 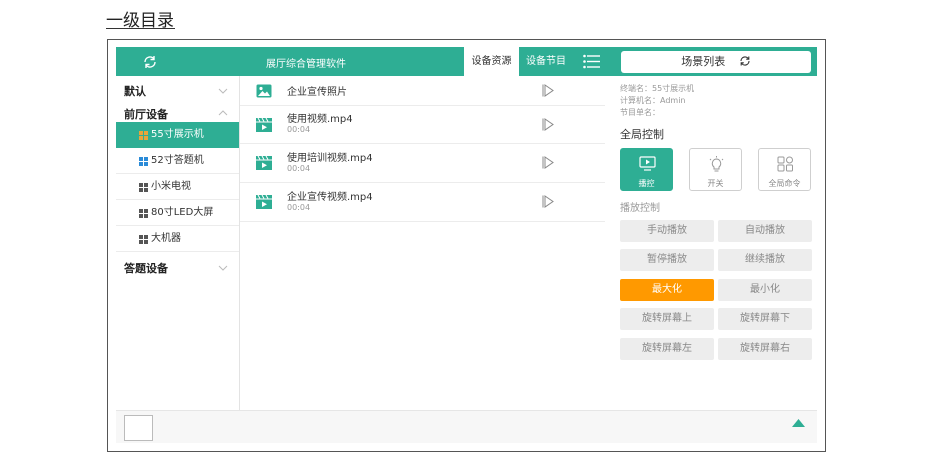 I want to click on global-command-button: 全局命令, so click(x=784, y=169).